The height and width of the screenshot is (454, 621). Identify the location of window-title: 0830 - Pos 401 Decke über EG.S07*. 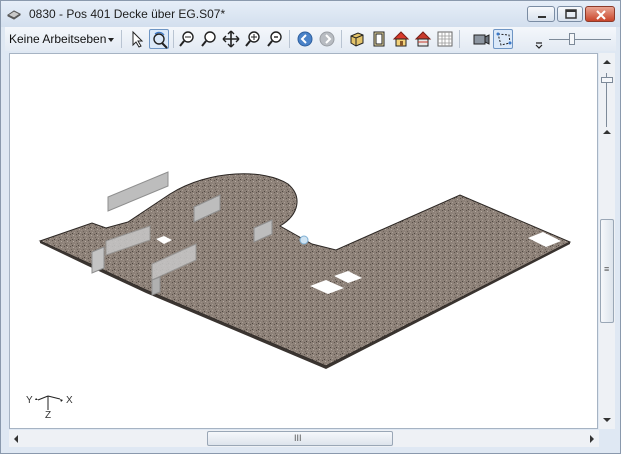
(127, 14).